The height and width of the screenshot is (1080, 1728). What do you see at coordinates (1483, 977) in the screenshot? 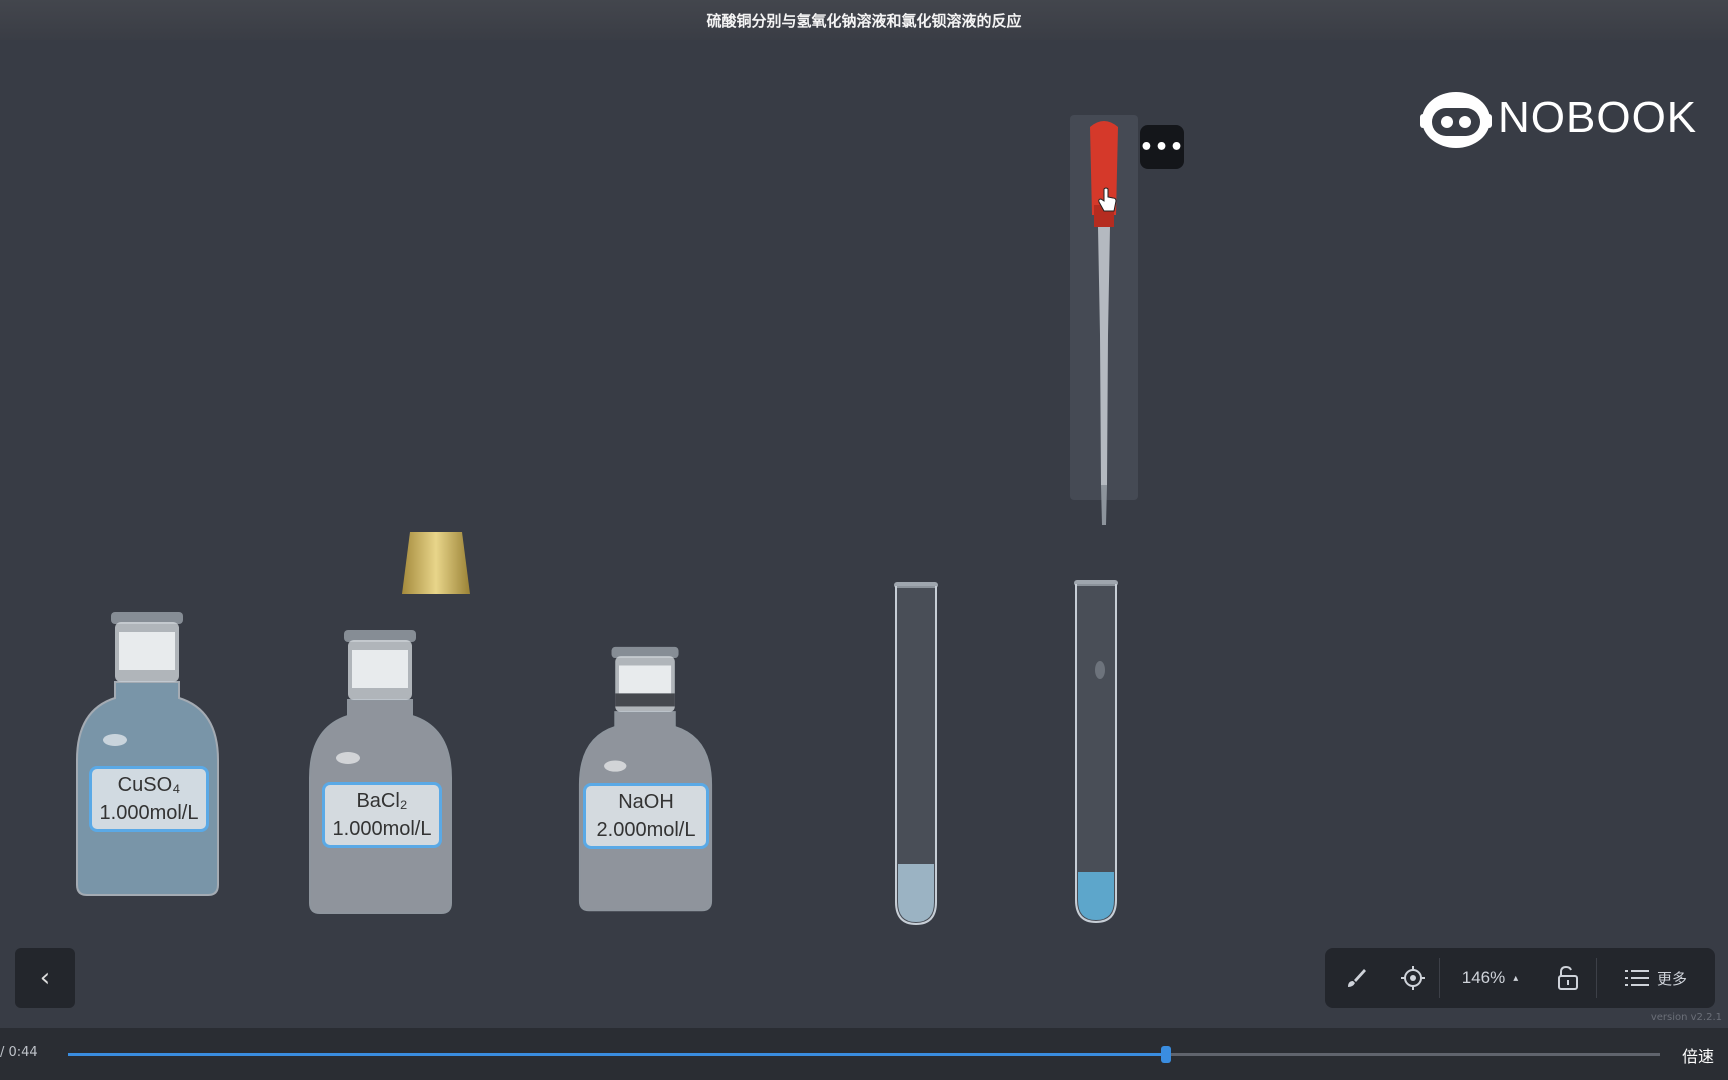
I see `zoom-level: 146%` at bounding box center [1483, 977].